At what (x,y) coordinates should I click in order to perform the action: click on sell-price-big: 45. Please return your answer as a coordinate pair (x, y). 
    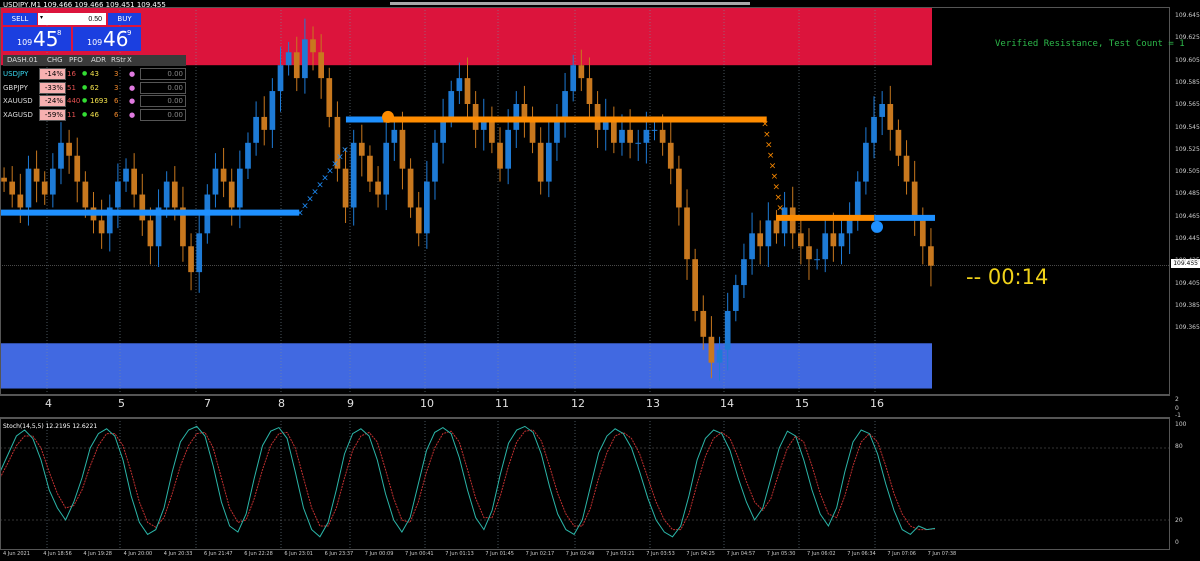
    Looking at the image, I should click on (46, 39).